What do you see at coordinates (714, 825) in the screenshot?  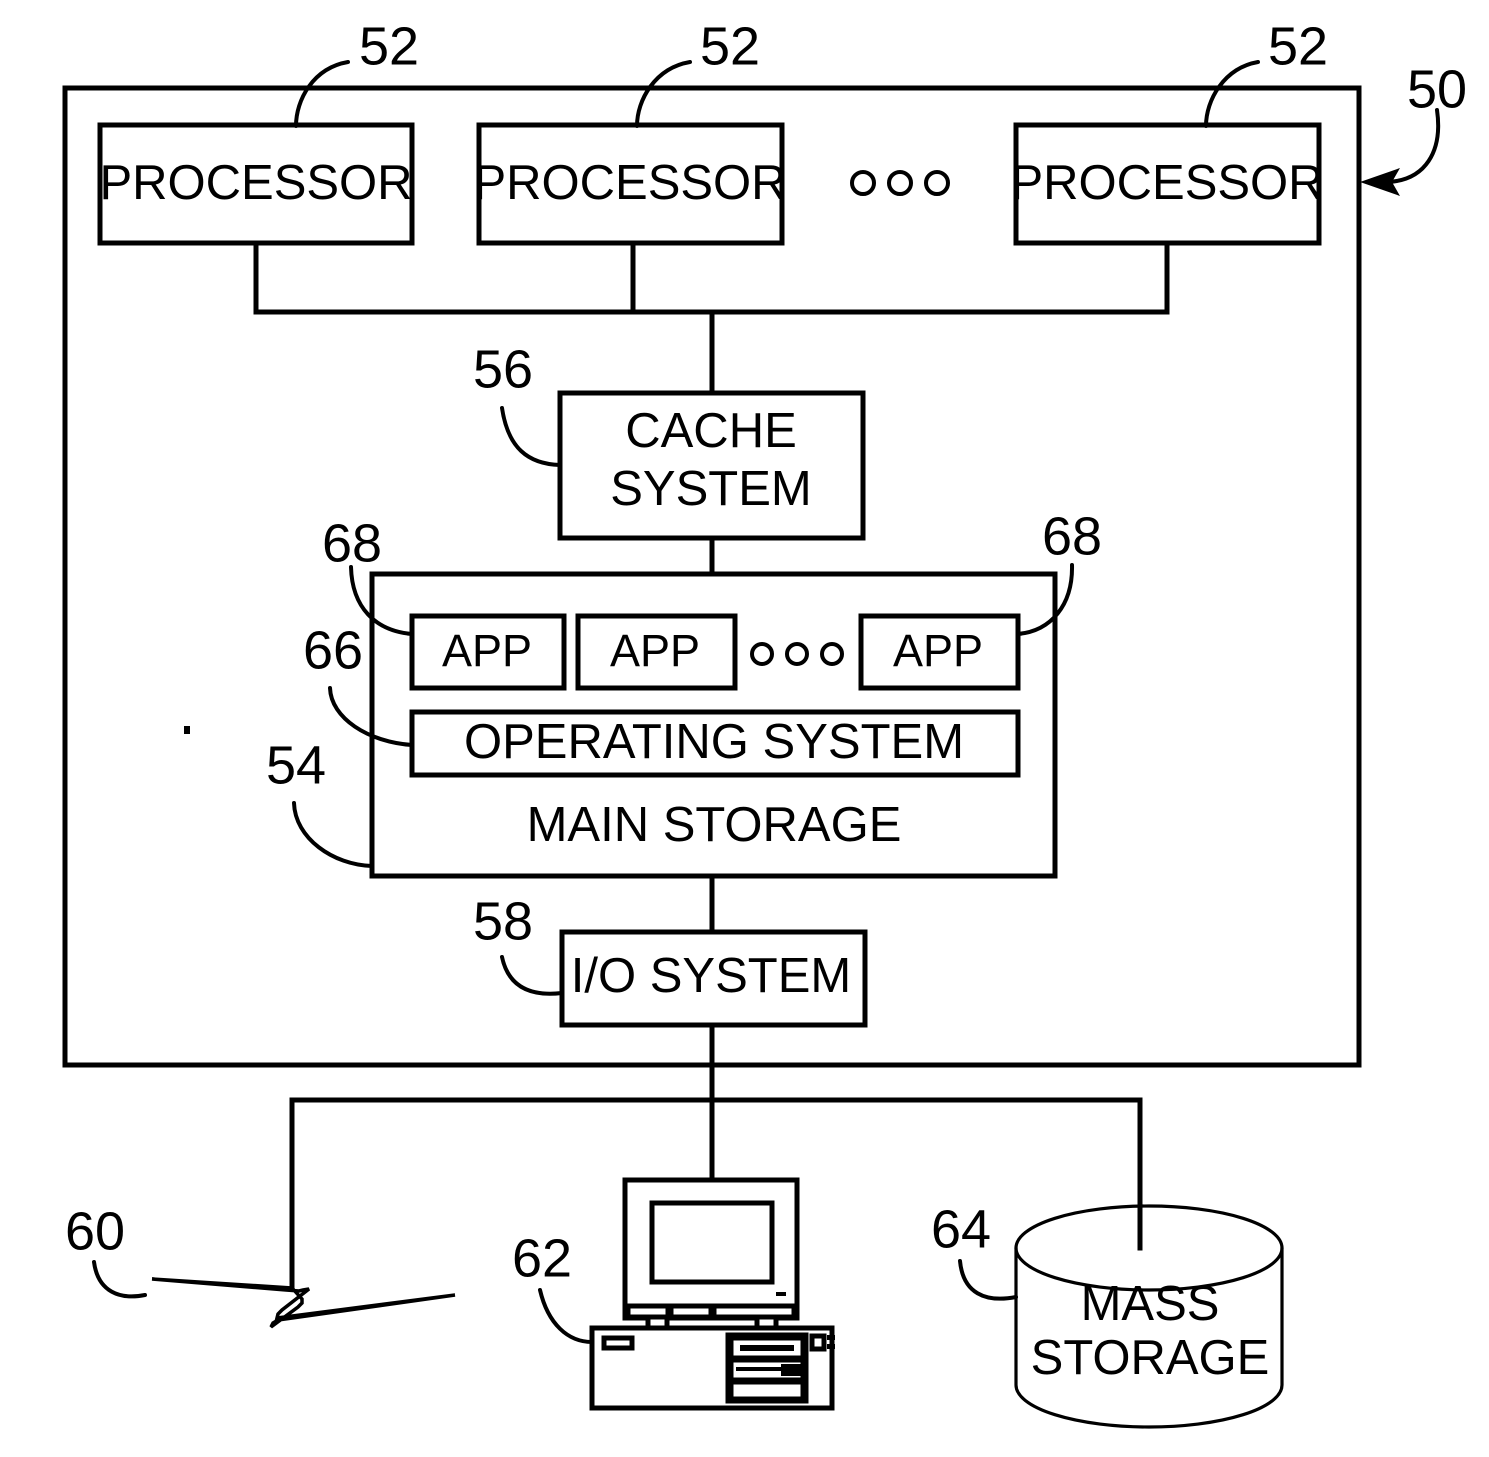 I see `main-storage-label: MAIN STORAGE` at bounding box center [714, 825].